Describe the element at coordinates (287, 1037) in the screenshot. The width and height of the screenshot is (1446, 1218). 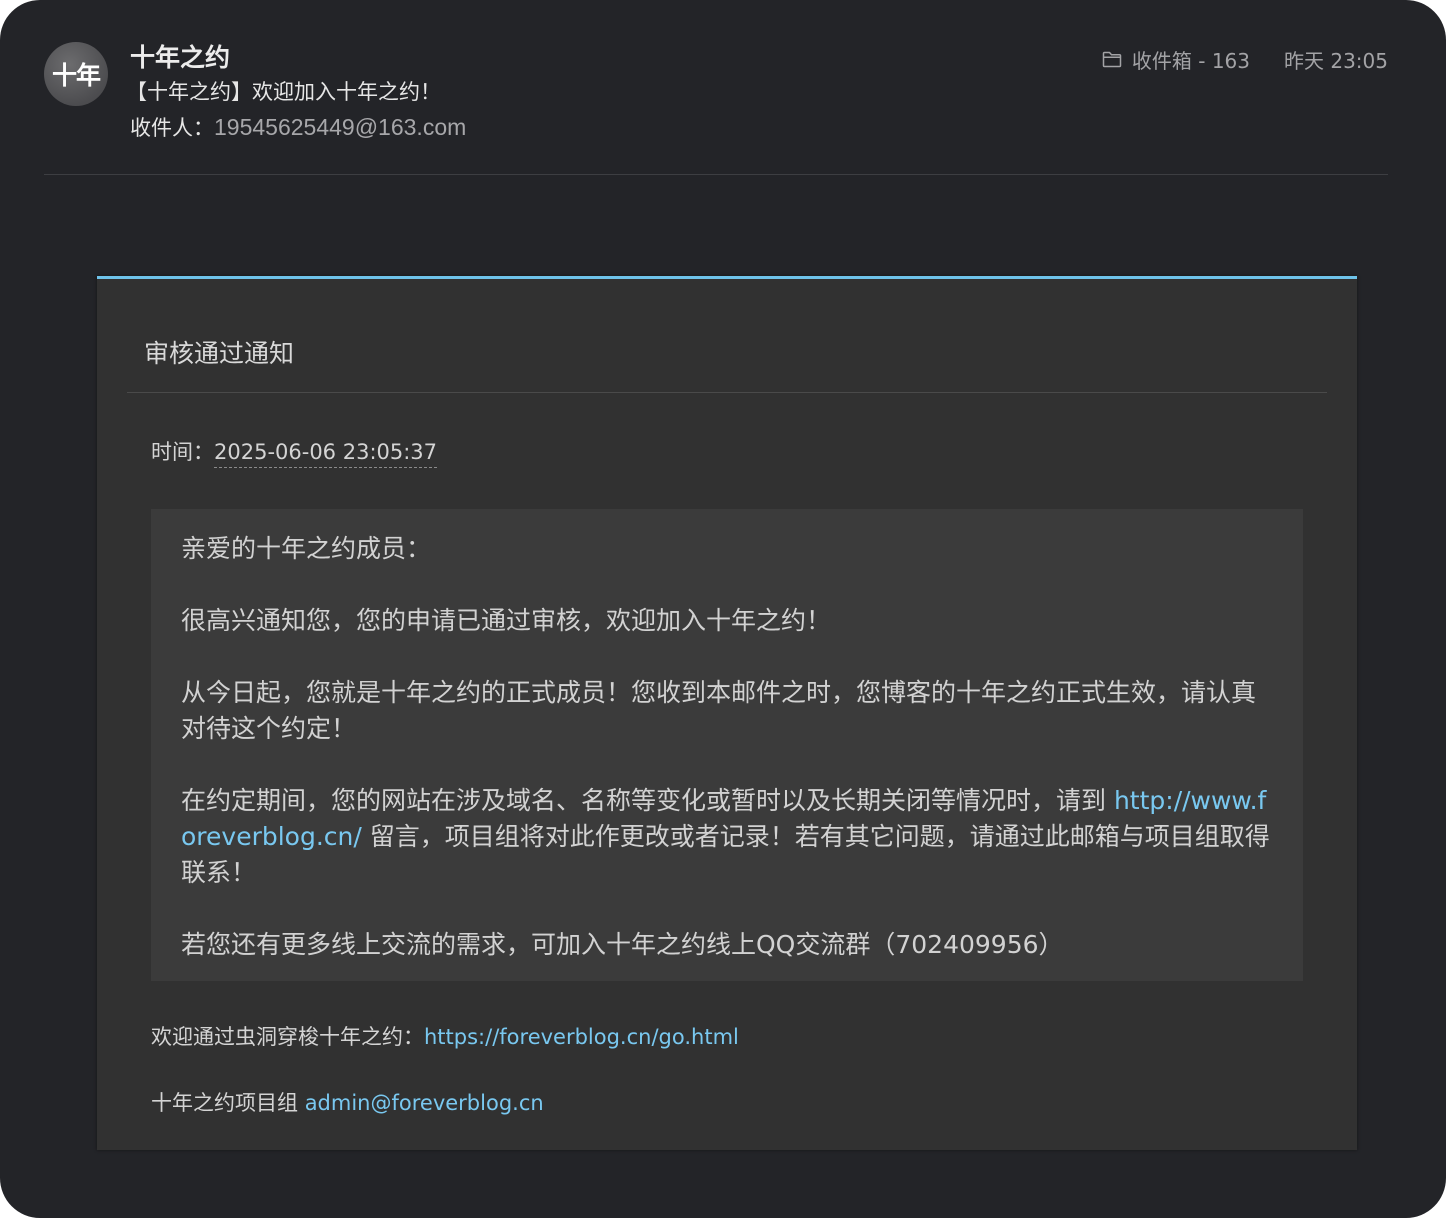
I see `wormhole-label: 欢迎通过虫洞穿梭十年之约：` at that location.